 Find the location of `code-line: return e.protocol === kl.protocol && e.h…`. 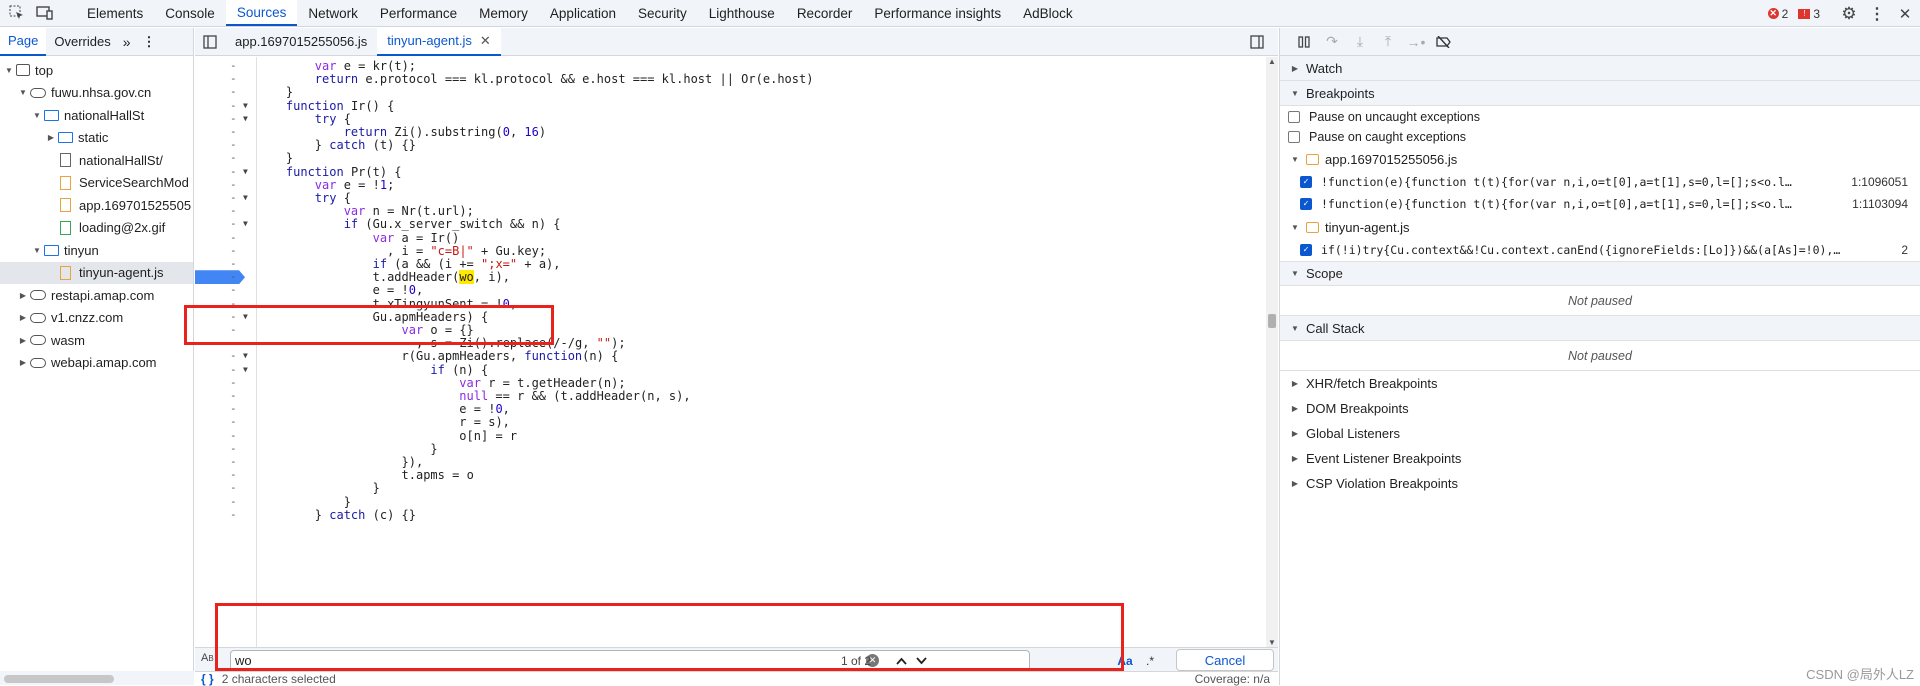

code-line: return e.protocol === kl.protocol && e.h… is located at coordinates (535, 79).